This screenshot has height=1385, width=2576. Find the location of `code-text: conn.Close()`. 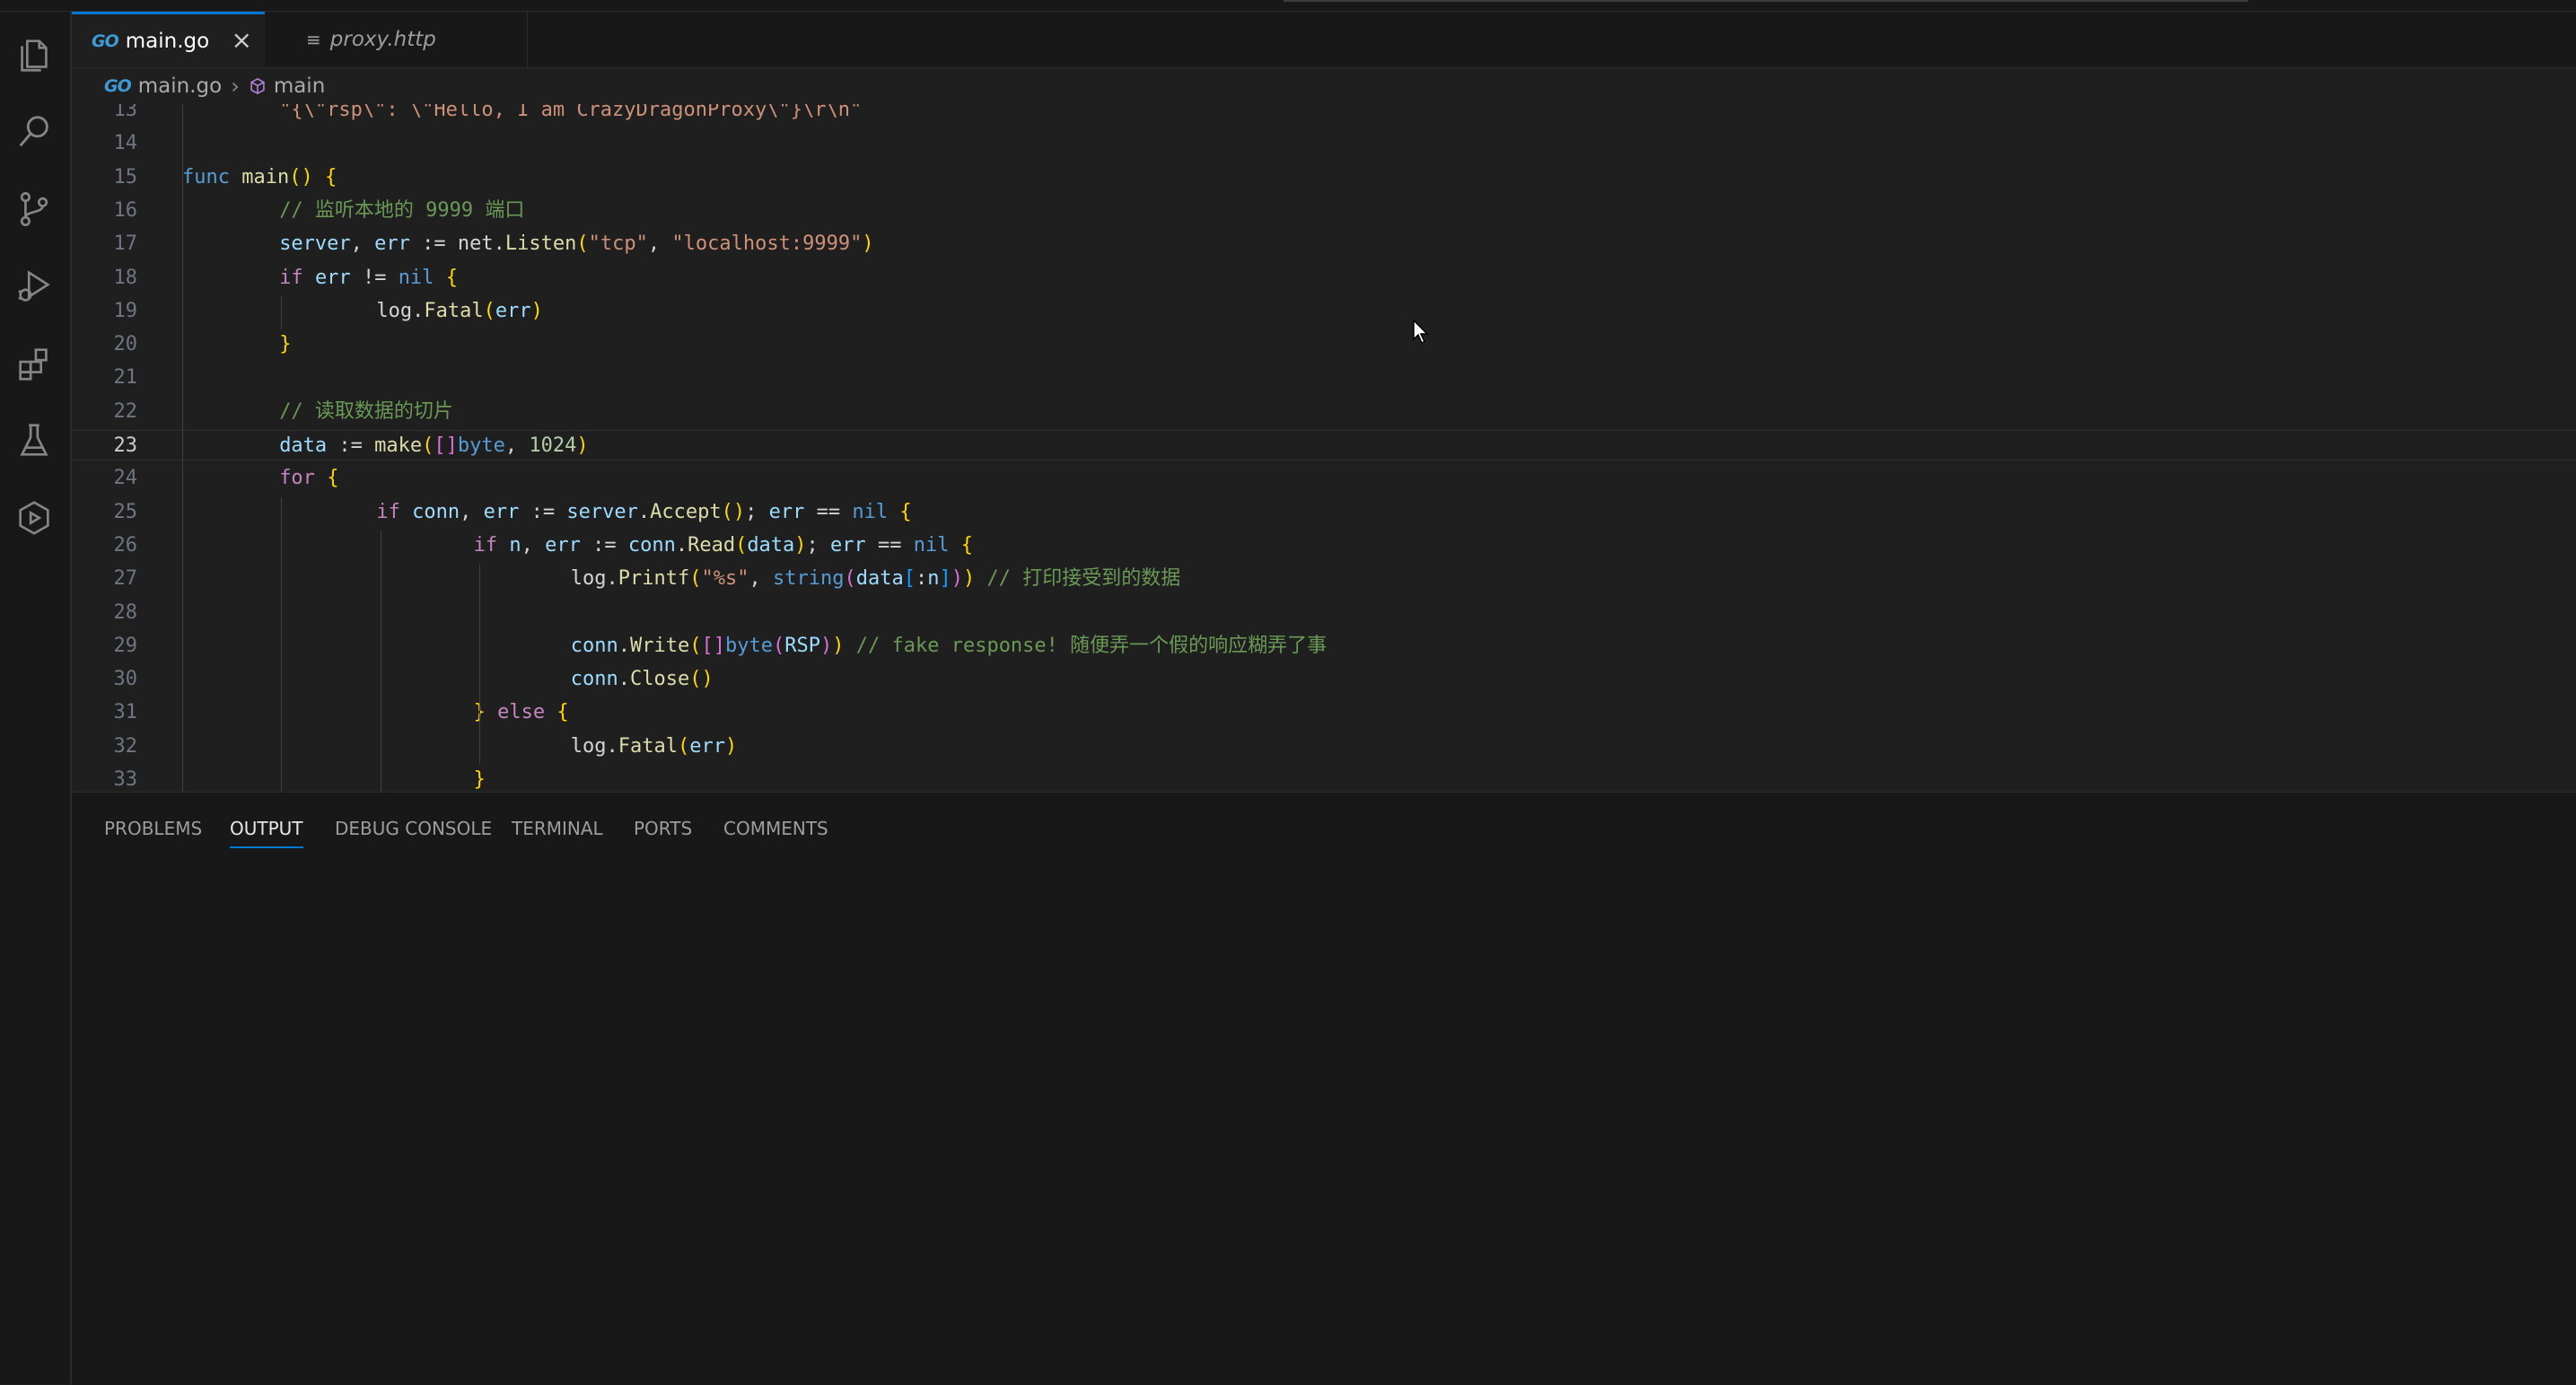

code-text: conn.Close() is located at coordinates (642, 679).